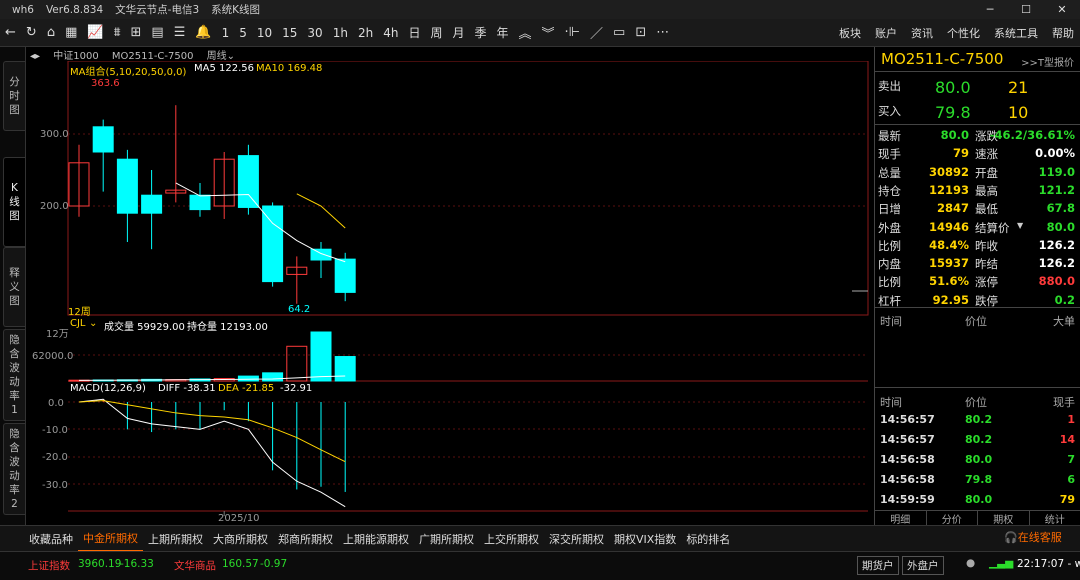 The width and height of the screenshot is (1080, 580). What do you see at coordinates (886, 33) in the screenshot?
I see `menu-account: 账户` at bounding box center [886, 33].